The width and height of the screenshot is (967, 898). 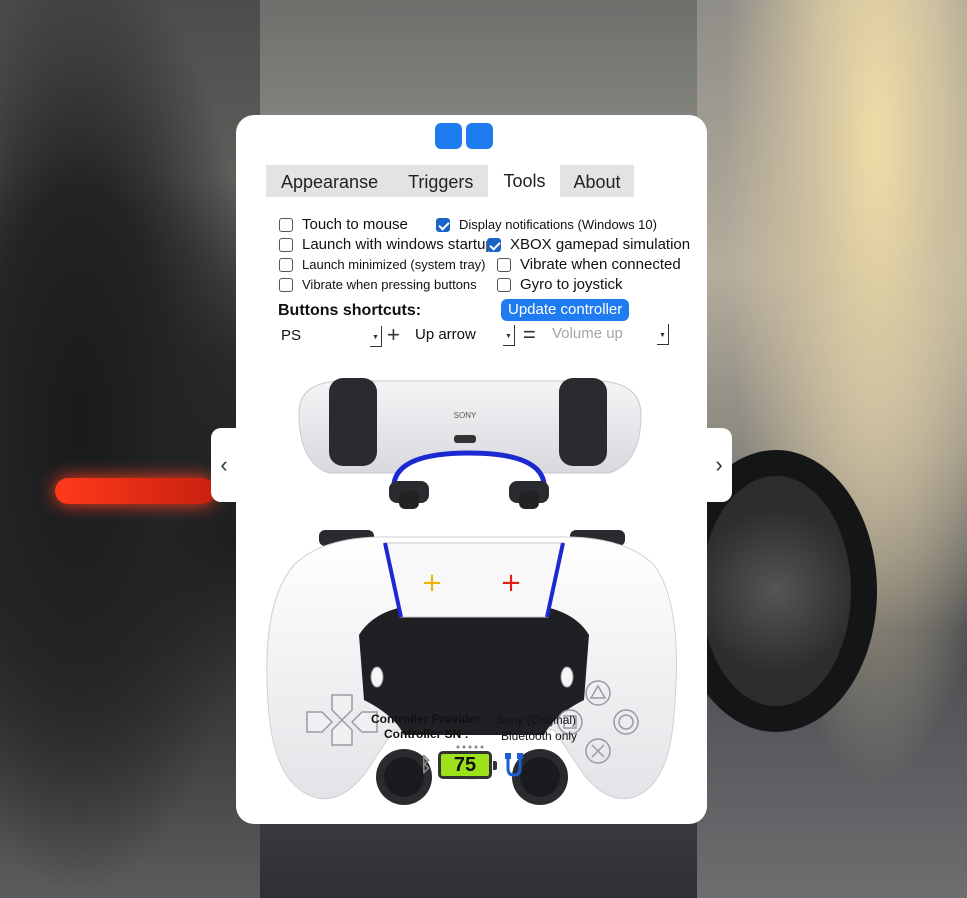 I want to click on status-row: ᛒ 75, so click(x=471, y=765).